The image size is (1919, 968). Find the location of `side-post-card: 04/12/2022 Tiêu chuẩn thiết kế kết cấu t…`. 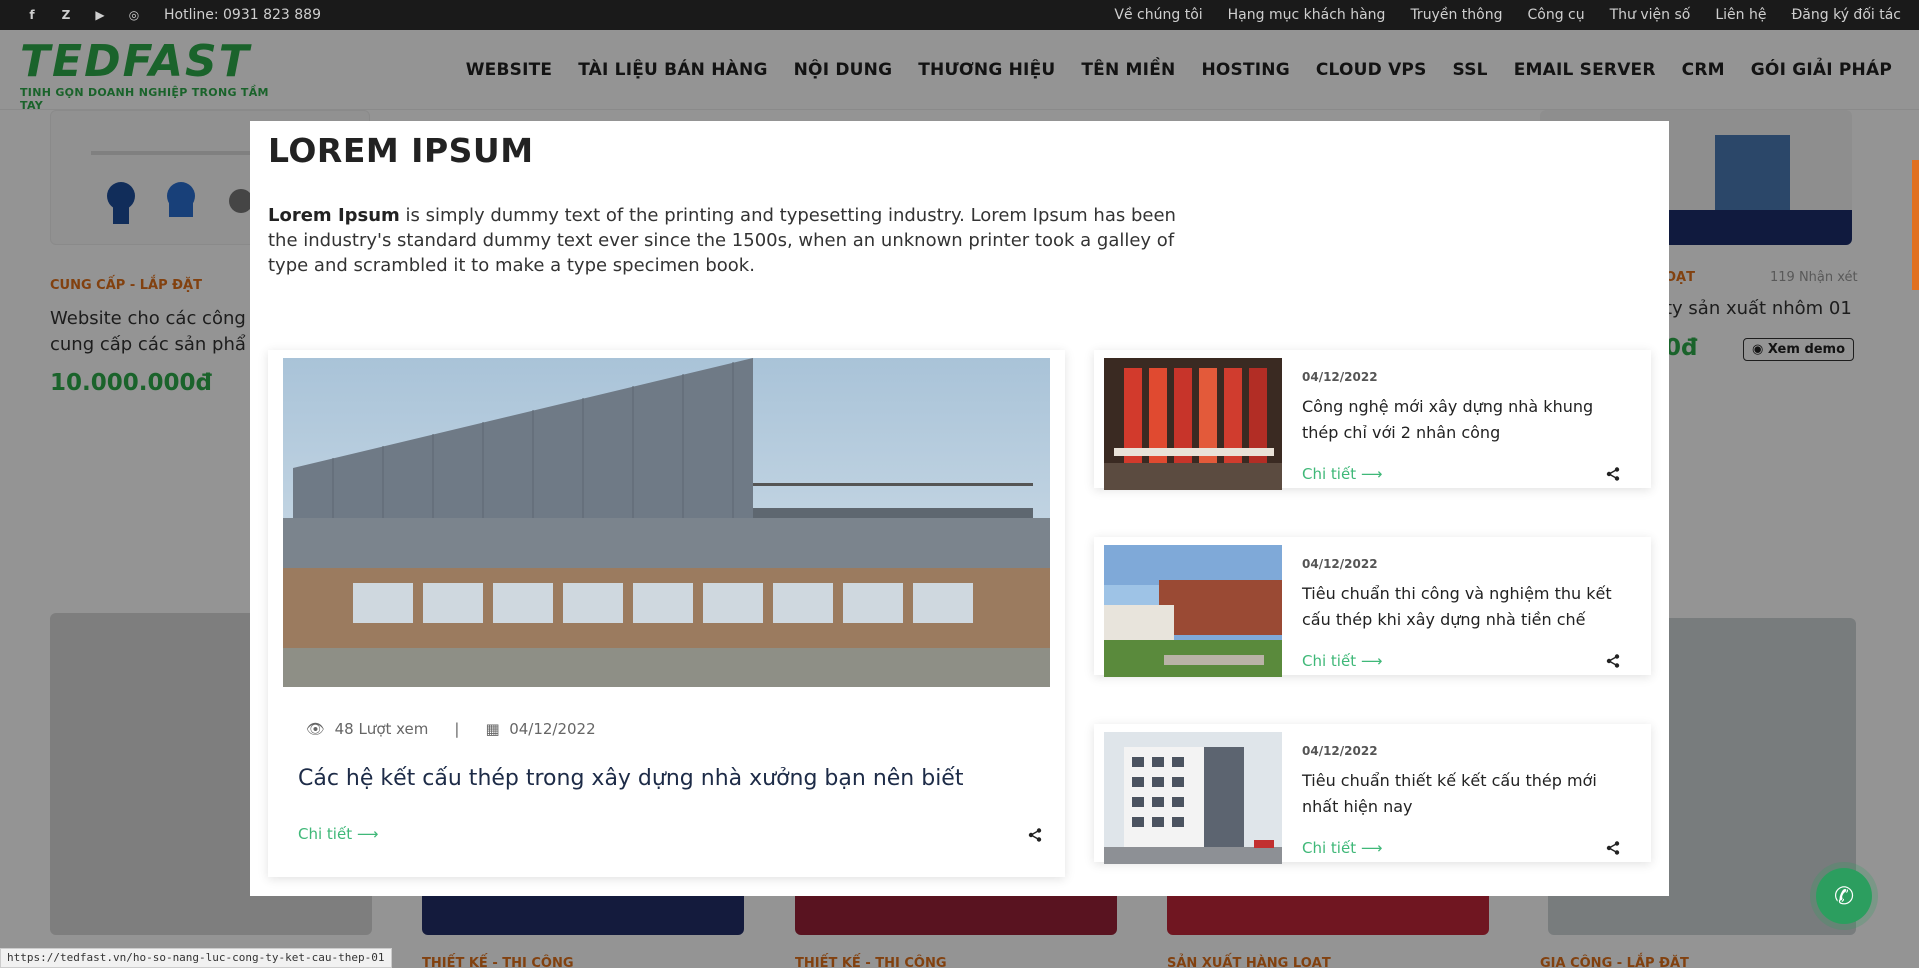

side-post-card: 04/12/2022 Tiêu chuẩn thiết kế kết cấu t… is located at coordinates (1372, 794).